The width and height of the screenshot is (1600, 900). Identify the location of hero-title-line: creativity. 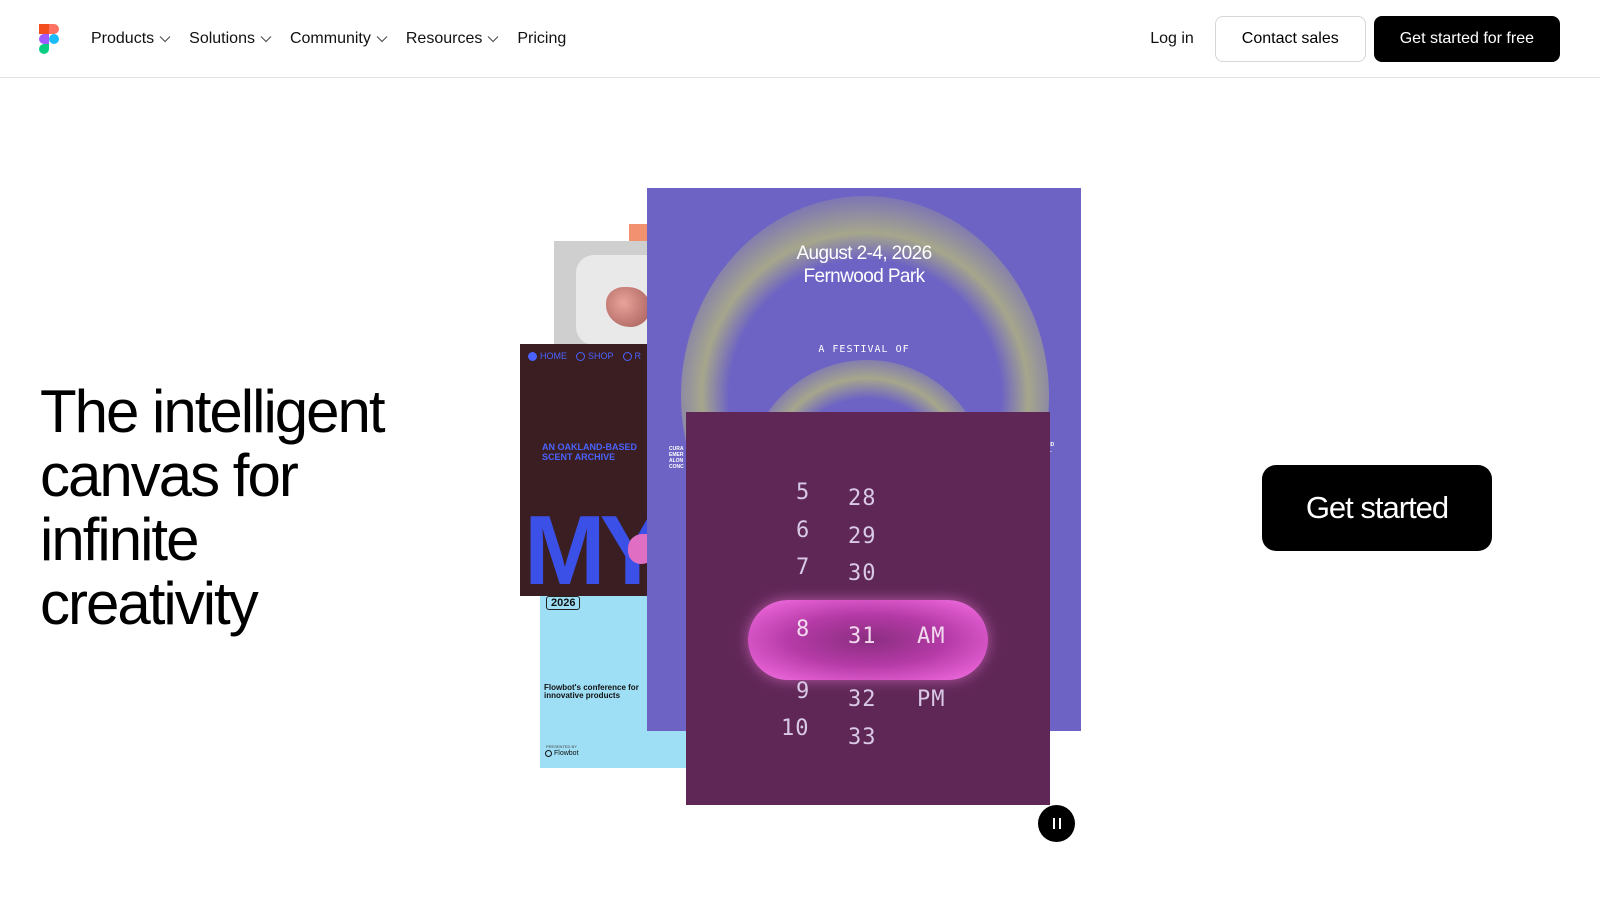
(149, 603).